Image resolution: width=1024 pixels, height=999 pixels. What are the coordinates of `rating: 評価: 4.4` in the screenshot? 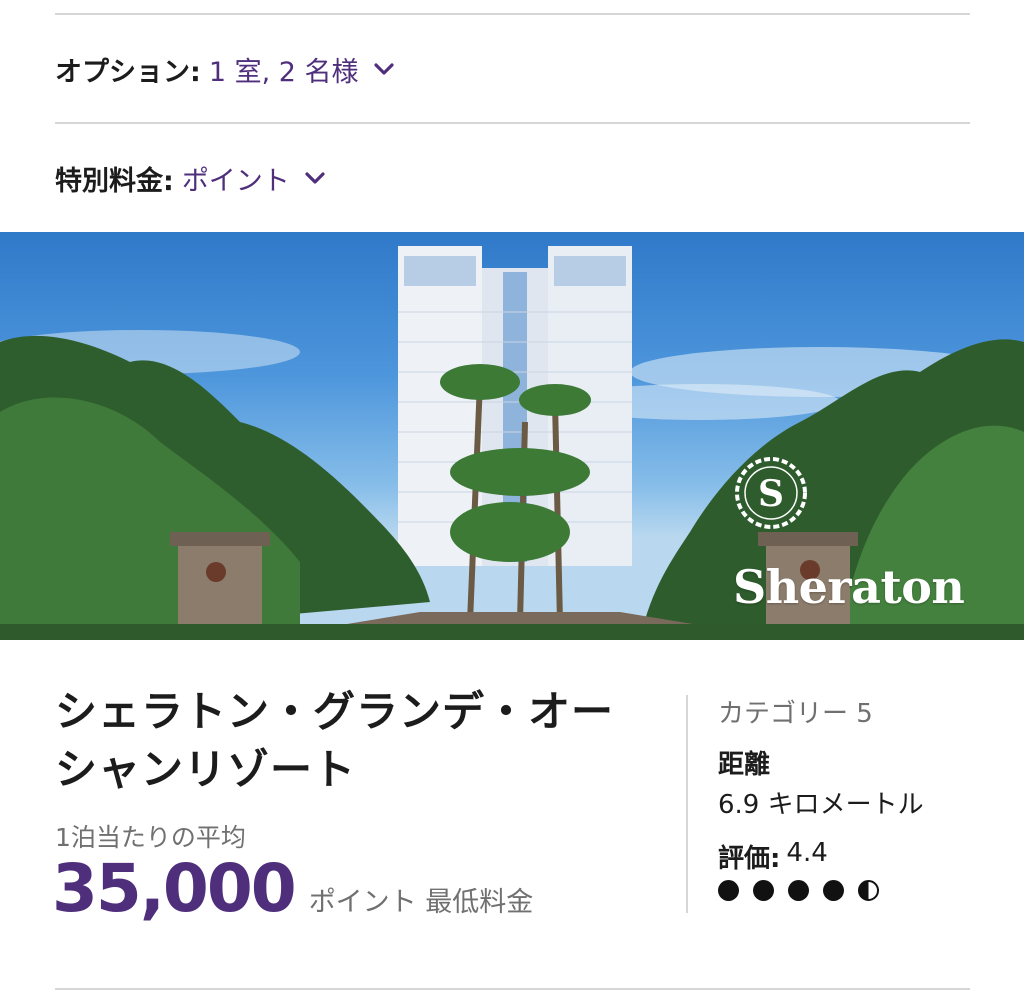 It's located at (773, 856).